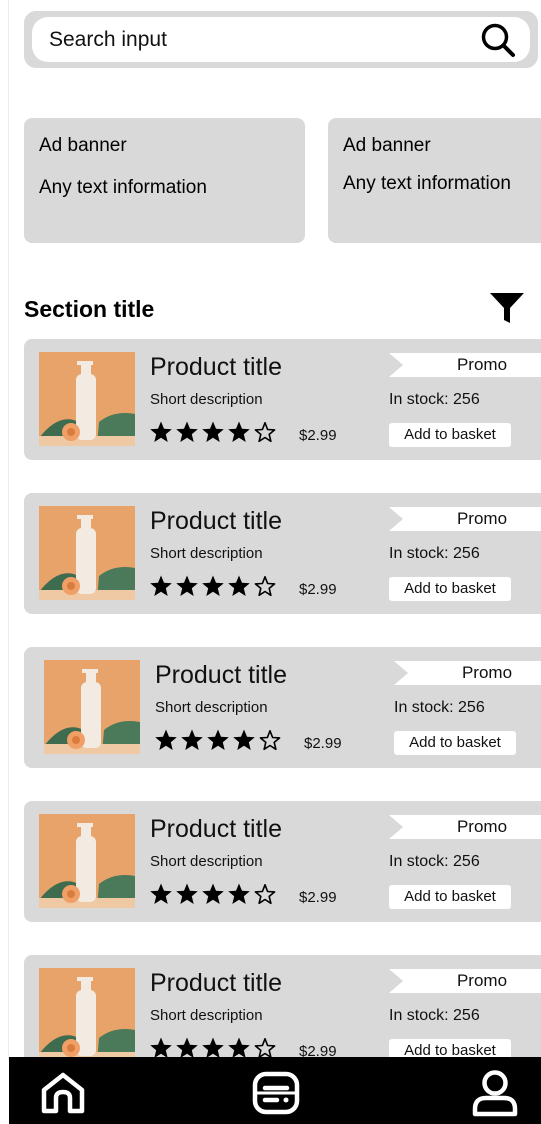  I want to click on bottom-navigation, so click(275, 1090).